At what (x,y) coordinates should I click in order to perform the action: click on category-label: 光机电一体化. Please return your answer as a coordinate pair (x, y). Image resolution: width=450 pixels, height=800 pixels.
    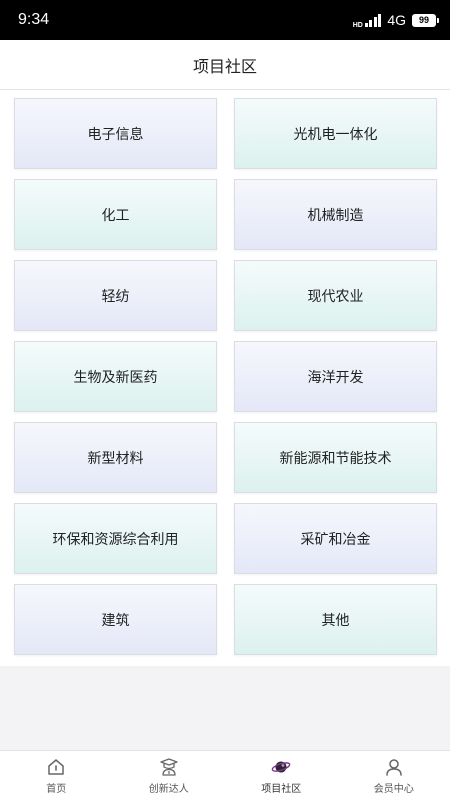
    Looking at the image, I should click on (335, 134).